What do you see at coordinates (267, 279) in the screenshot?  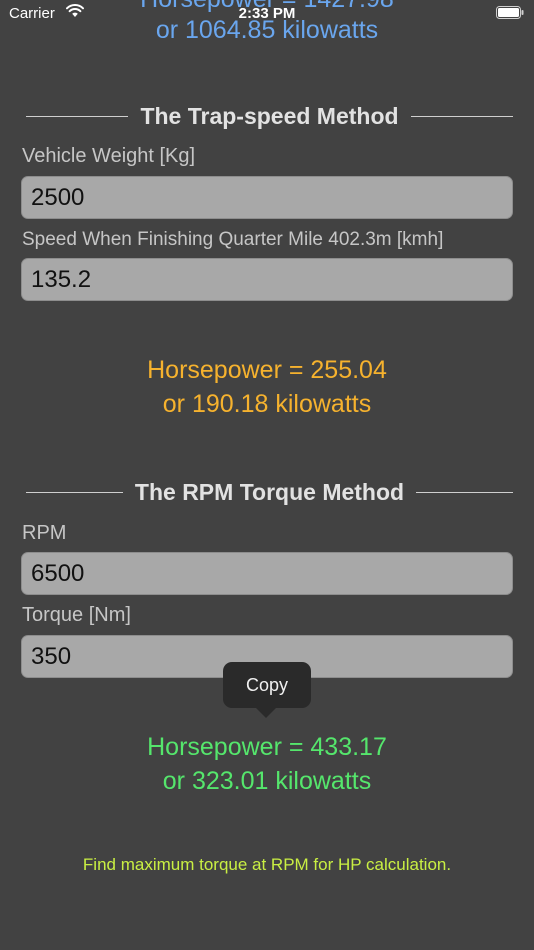 I see `speed-input` at bounding box center [267, 279].